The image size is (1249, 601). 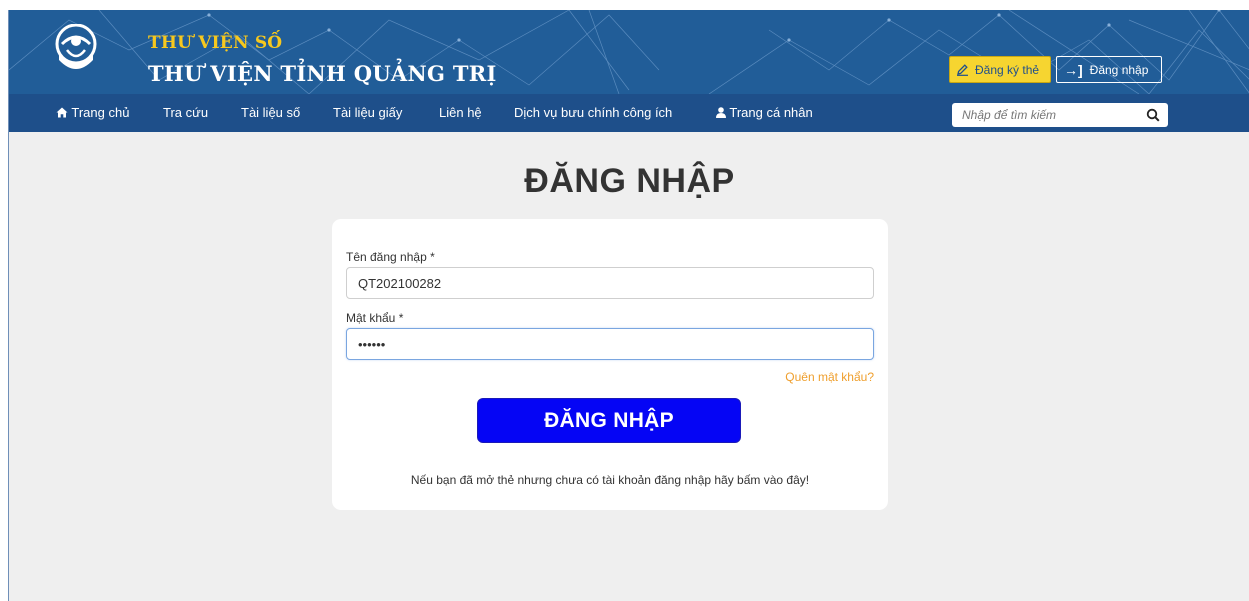 I want to click on username-label: Tên đăng nhập *, so click(x=390, y=257).